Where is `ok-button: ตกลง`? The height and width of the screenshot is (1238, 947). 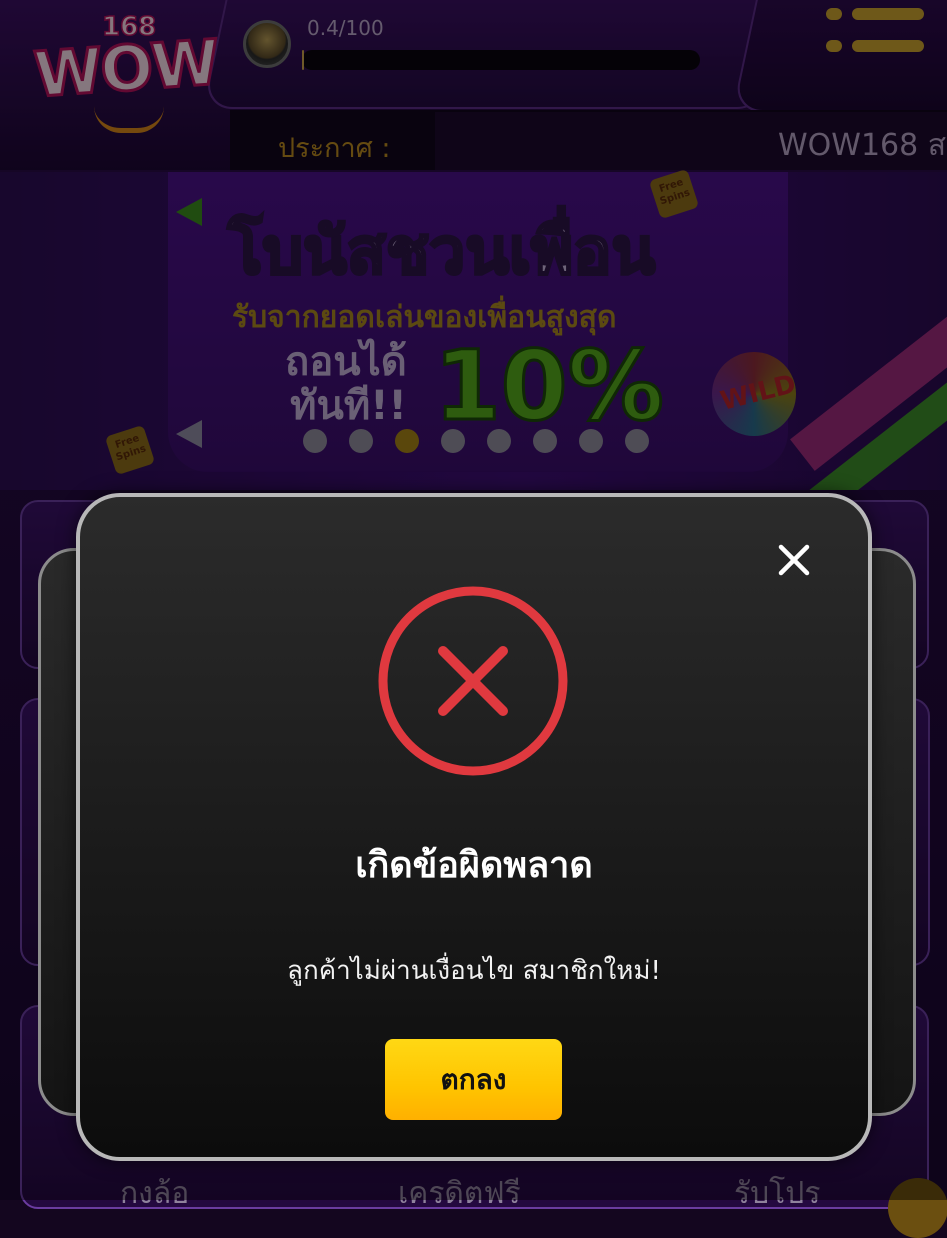
ok-button: ตกลง is located at coordinates (473, 1079).